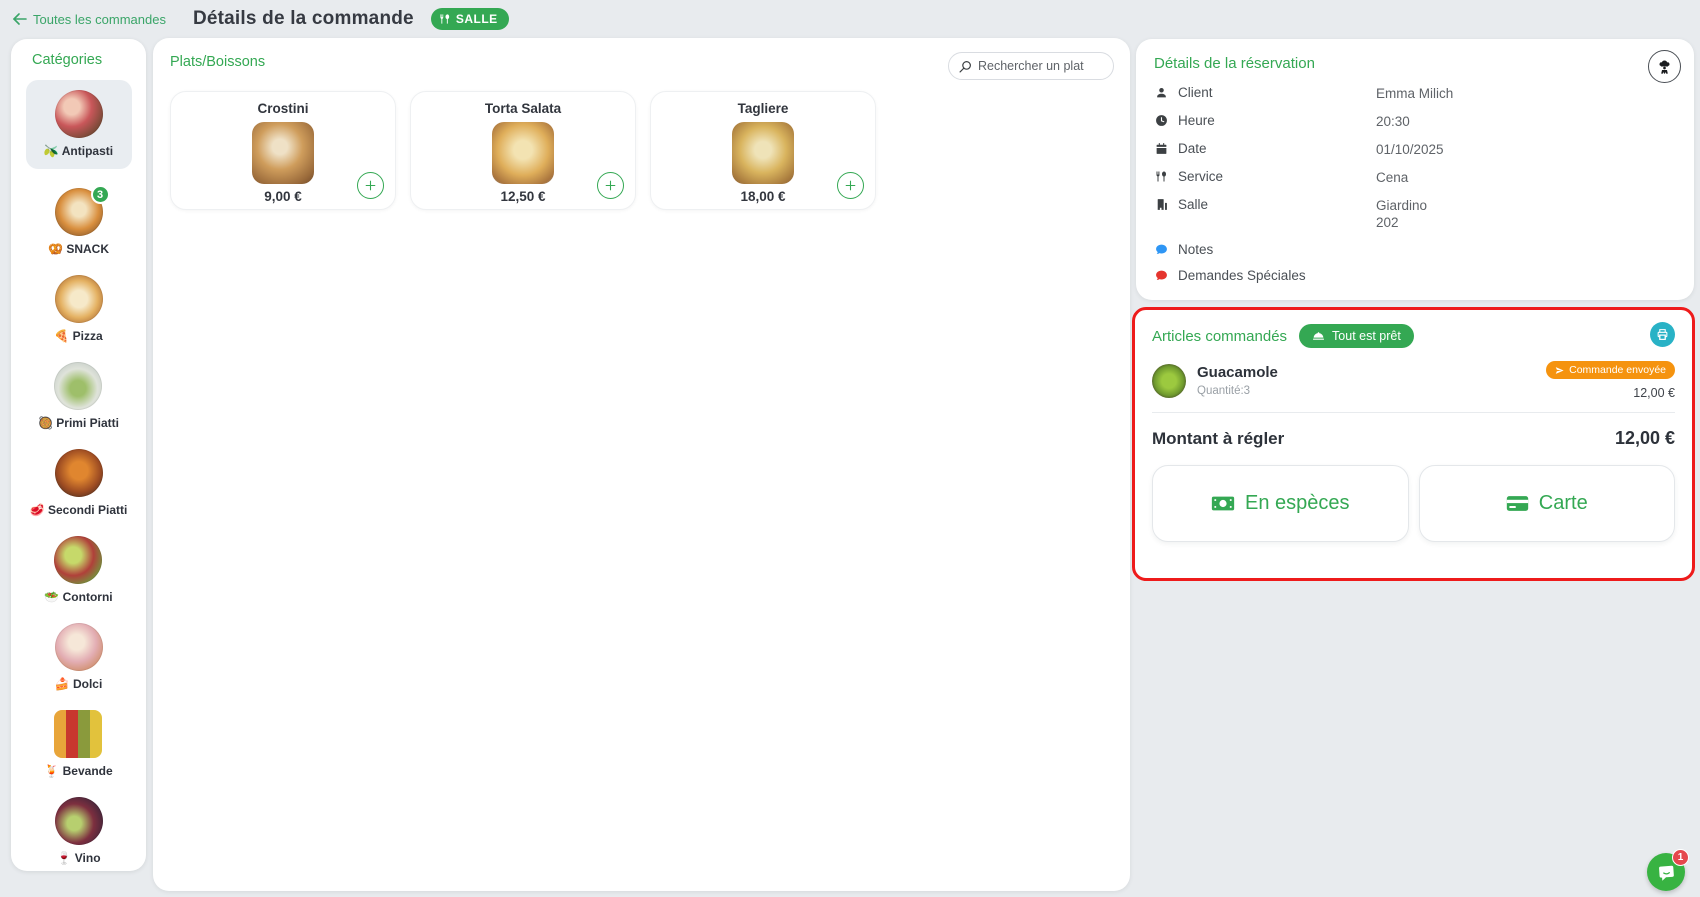 The height and width of the screenshot is (897, 1700). I want to click on total-value: 12,00 €, so click(1644, 438).